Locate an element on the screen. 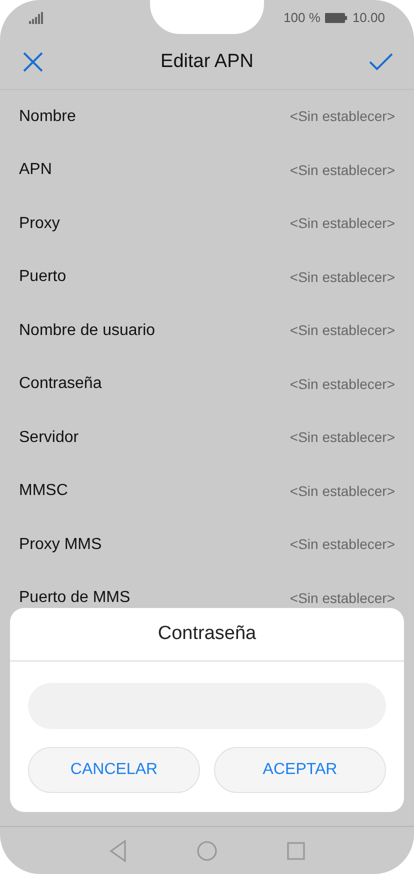  battery-icon is located at coordinates (336, 17).